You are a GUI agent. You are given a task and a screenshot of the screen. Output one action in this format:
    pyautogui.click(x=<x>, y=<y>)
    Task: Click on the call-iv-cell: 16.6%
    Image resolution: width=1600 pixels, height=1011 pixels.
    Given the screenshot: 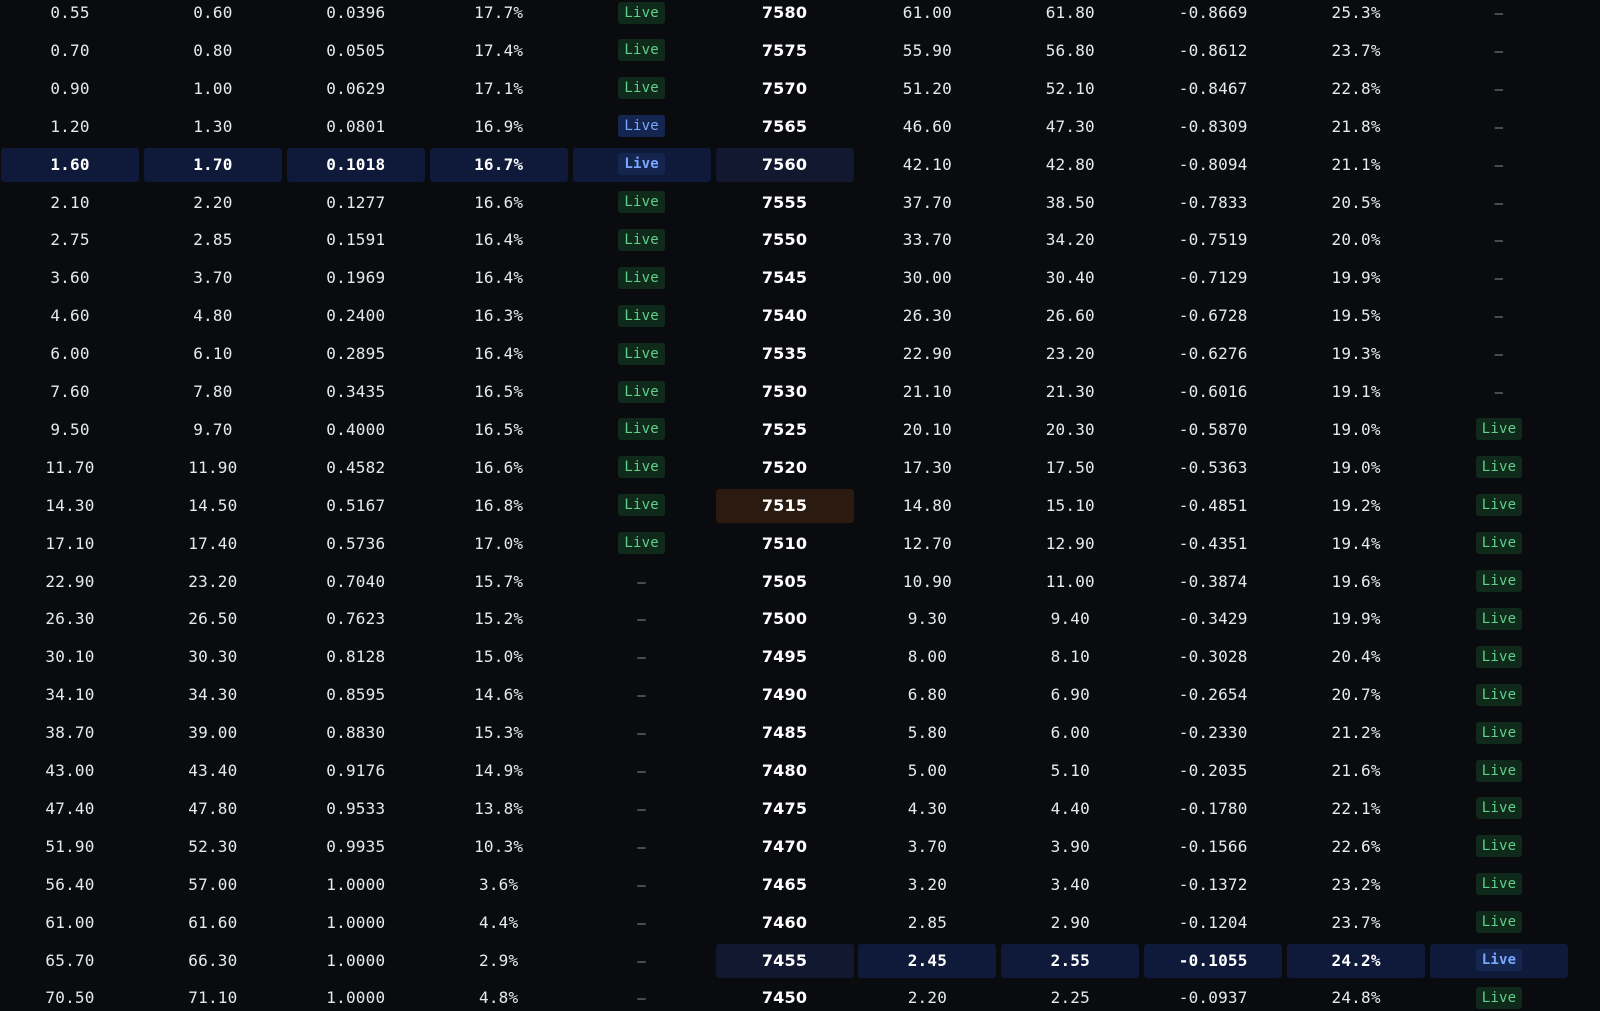 What is the action you would take?
    pyautogui.click(x=499, y=468)
    